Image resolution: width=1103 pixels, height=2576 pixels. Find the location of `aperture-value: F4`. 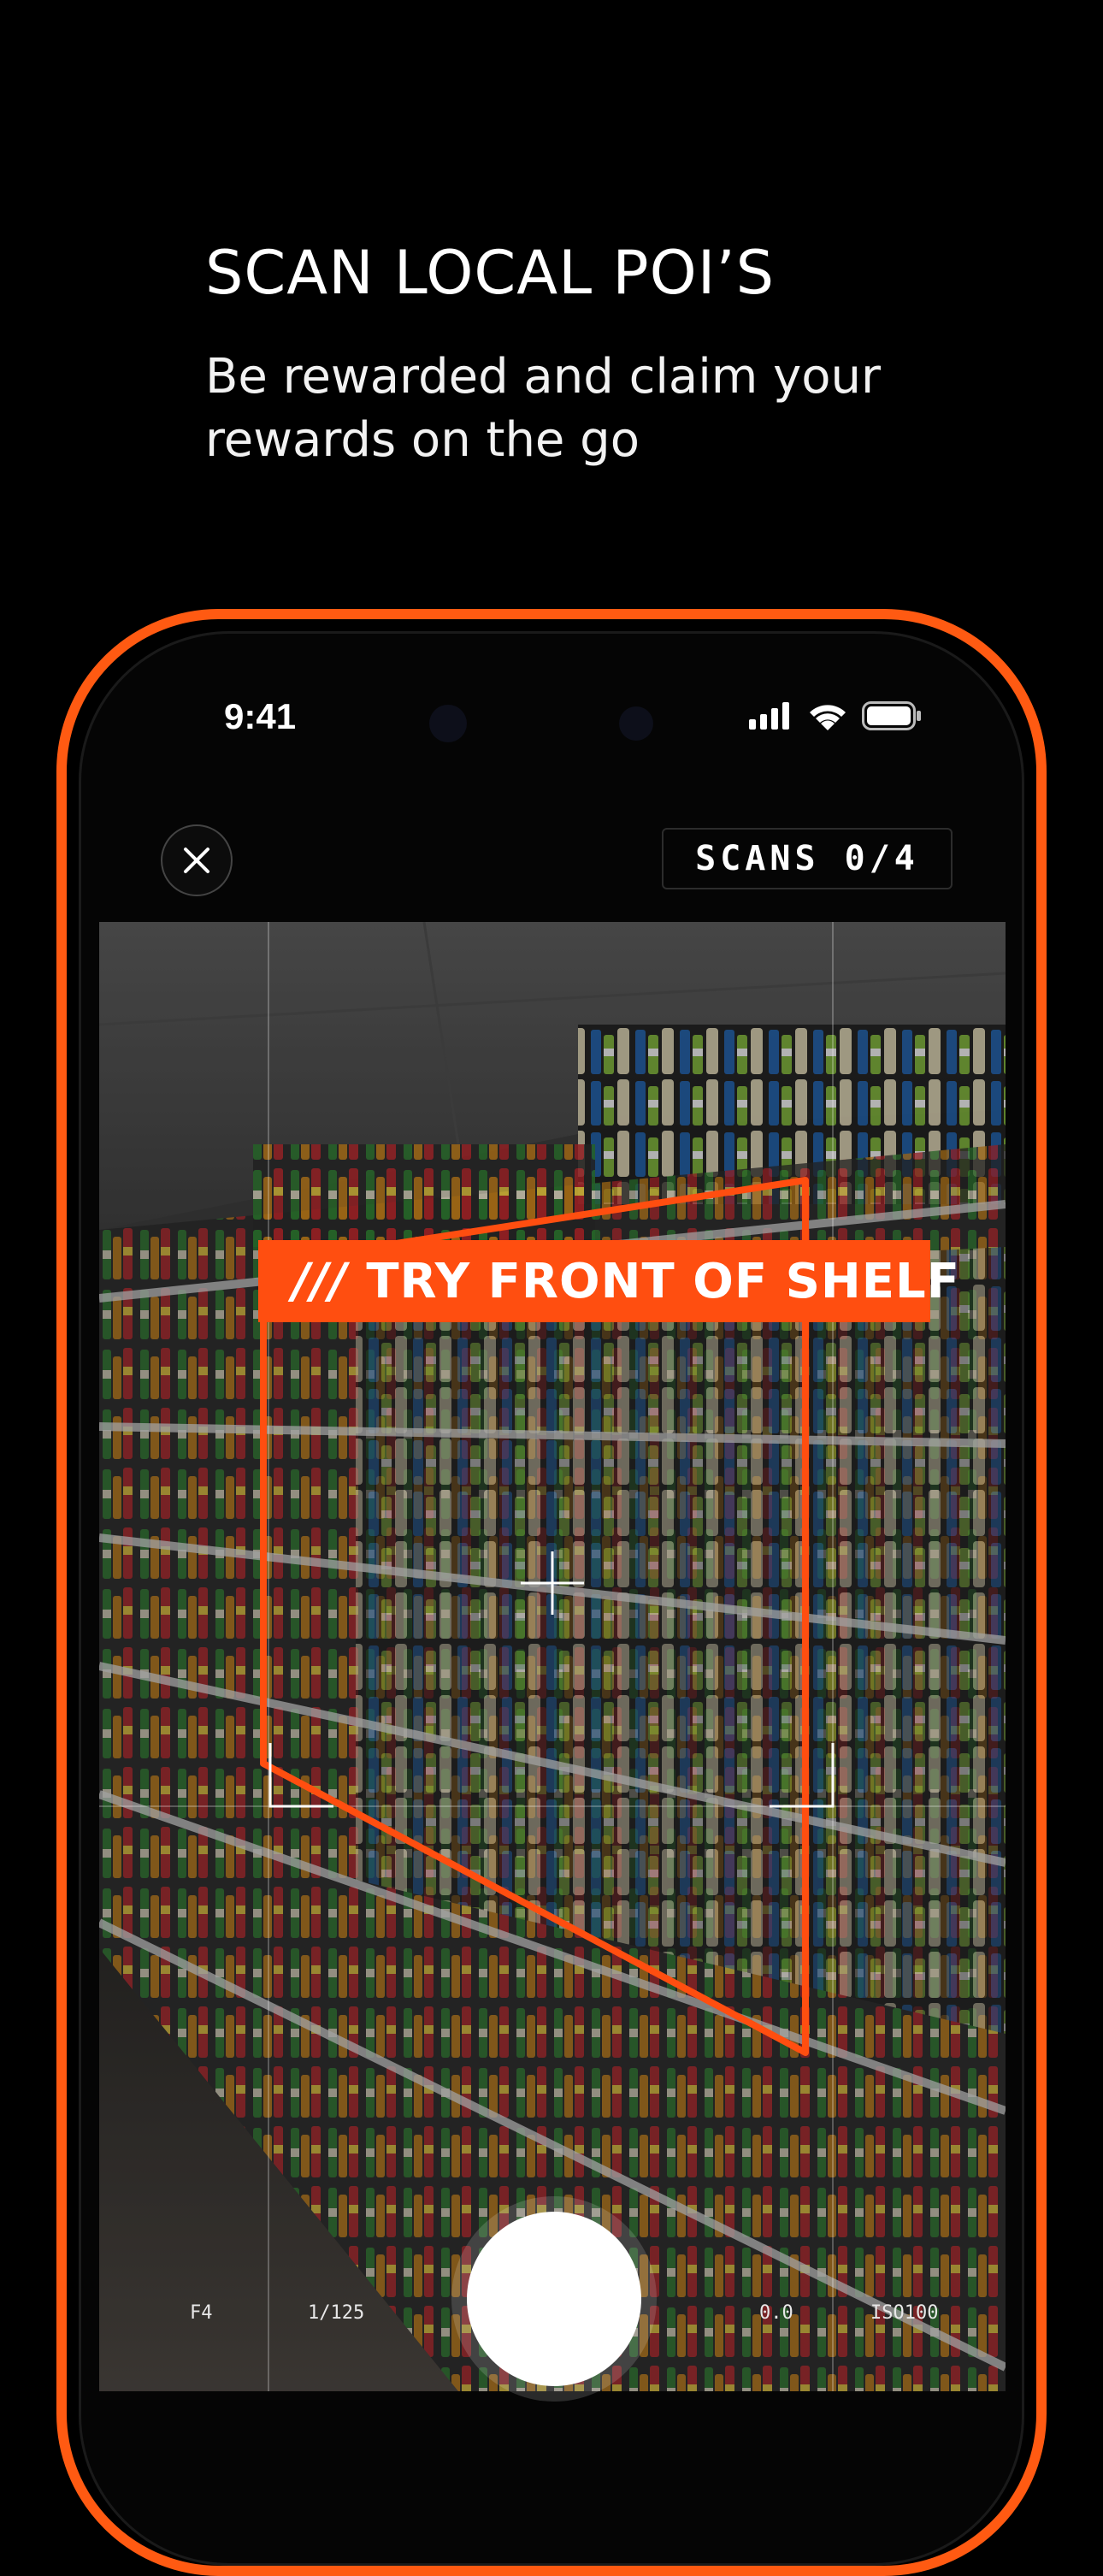

aperture-value: F4 is located at coordinates (201, 2313).